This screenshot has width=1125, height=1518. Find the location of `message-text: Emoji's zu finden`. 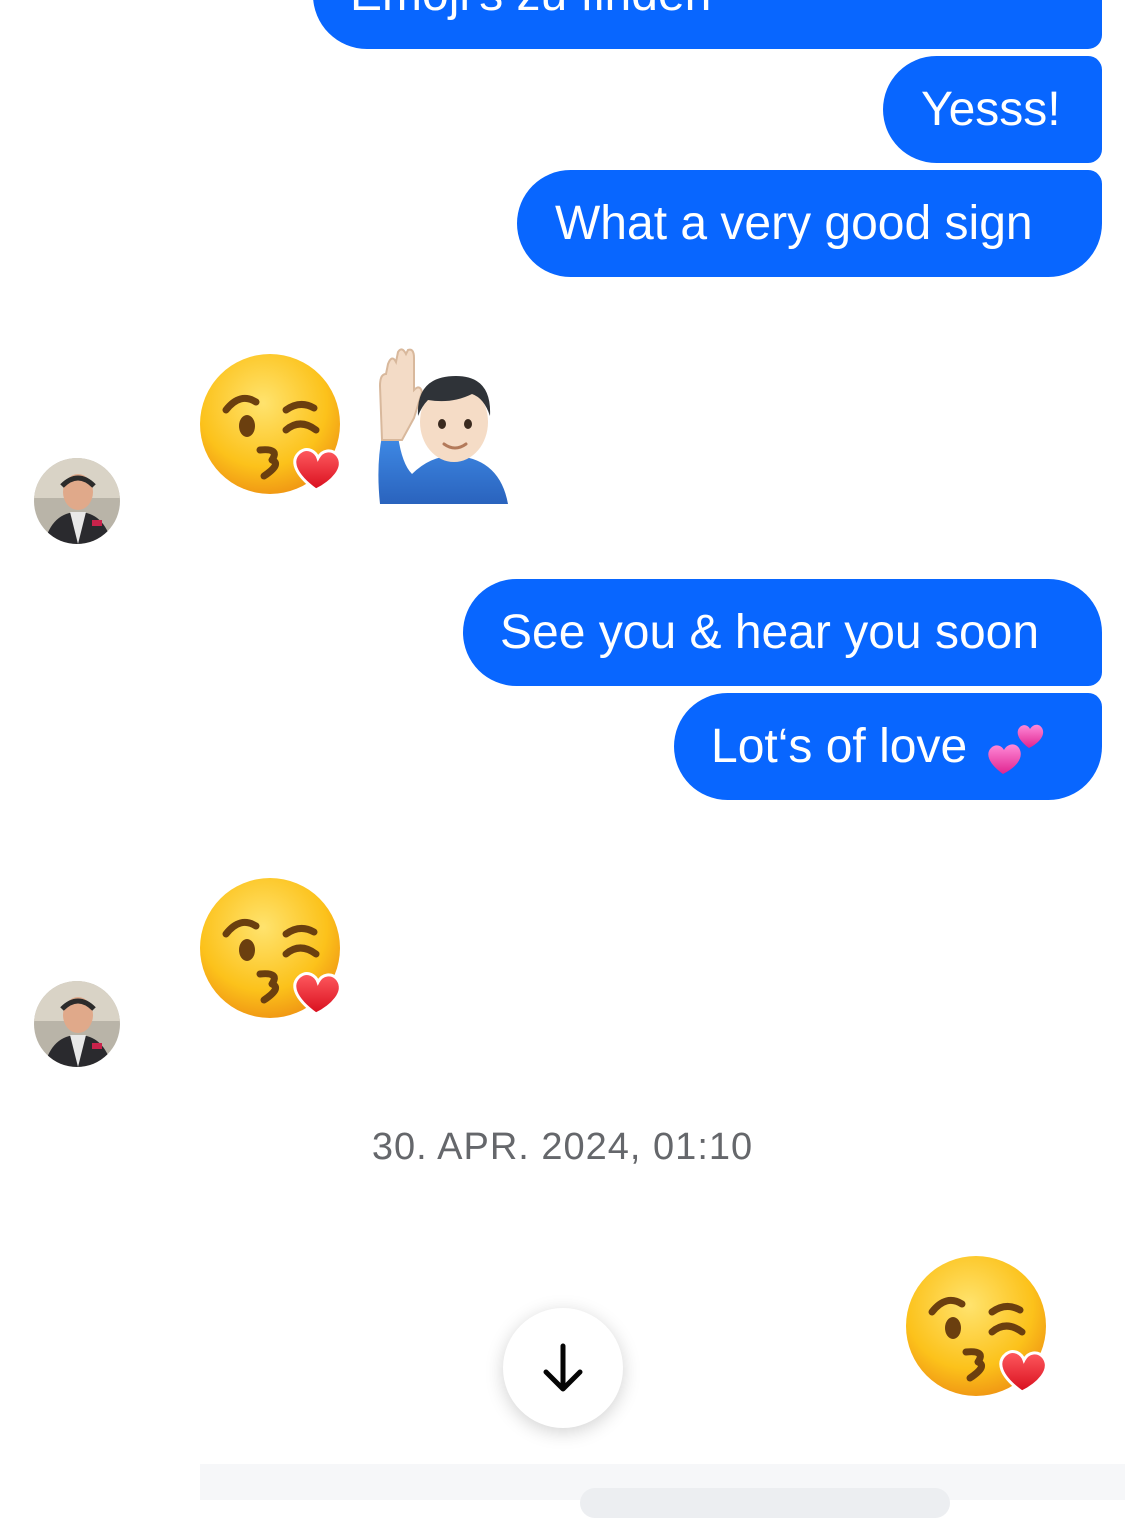

message-text: Emoji's zu finden is located at coordinates (530, 9).